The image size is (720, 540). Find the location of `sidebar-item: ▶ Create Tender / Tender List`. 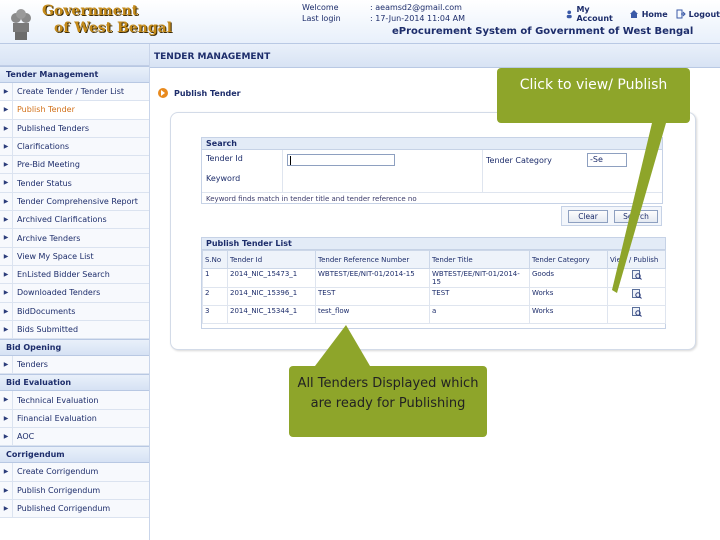

sidebar-item: ▶ Create Tender / Tender List is located at coordinates (74, 92).